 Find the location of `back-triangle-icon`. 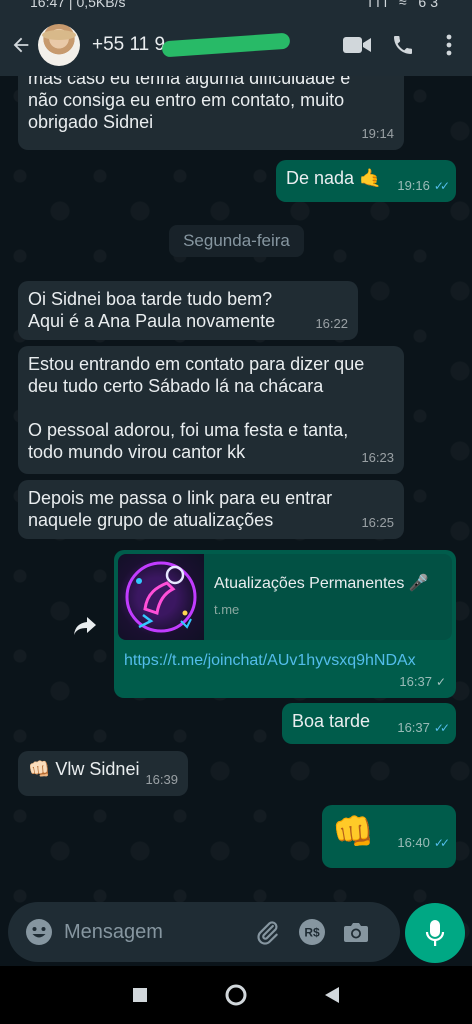

back-triangle-icon is located at coordinates (332, 995).